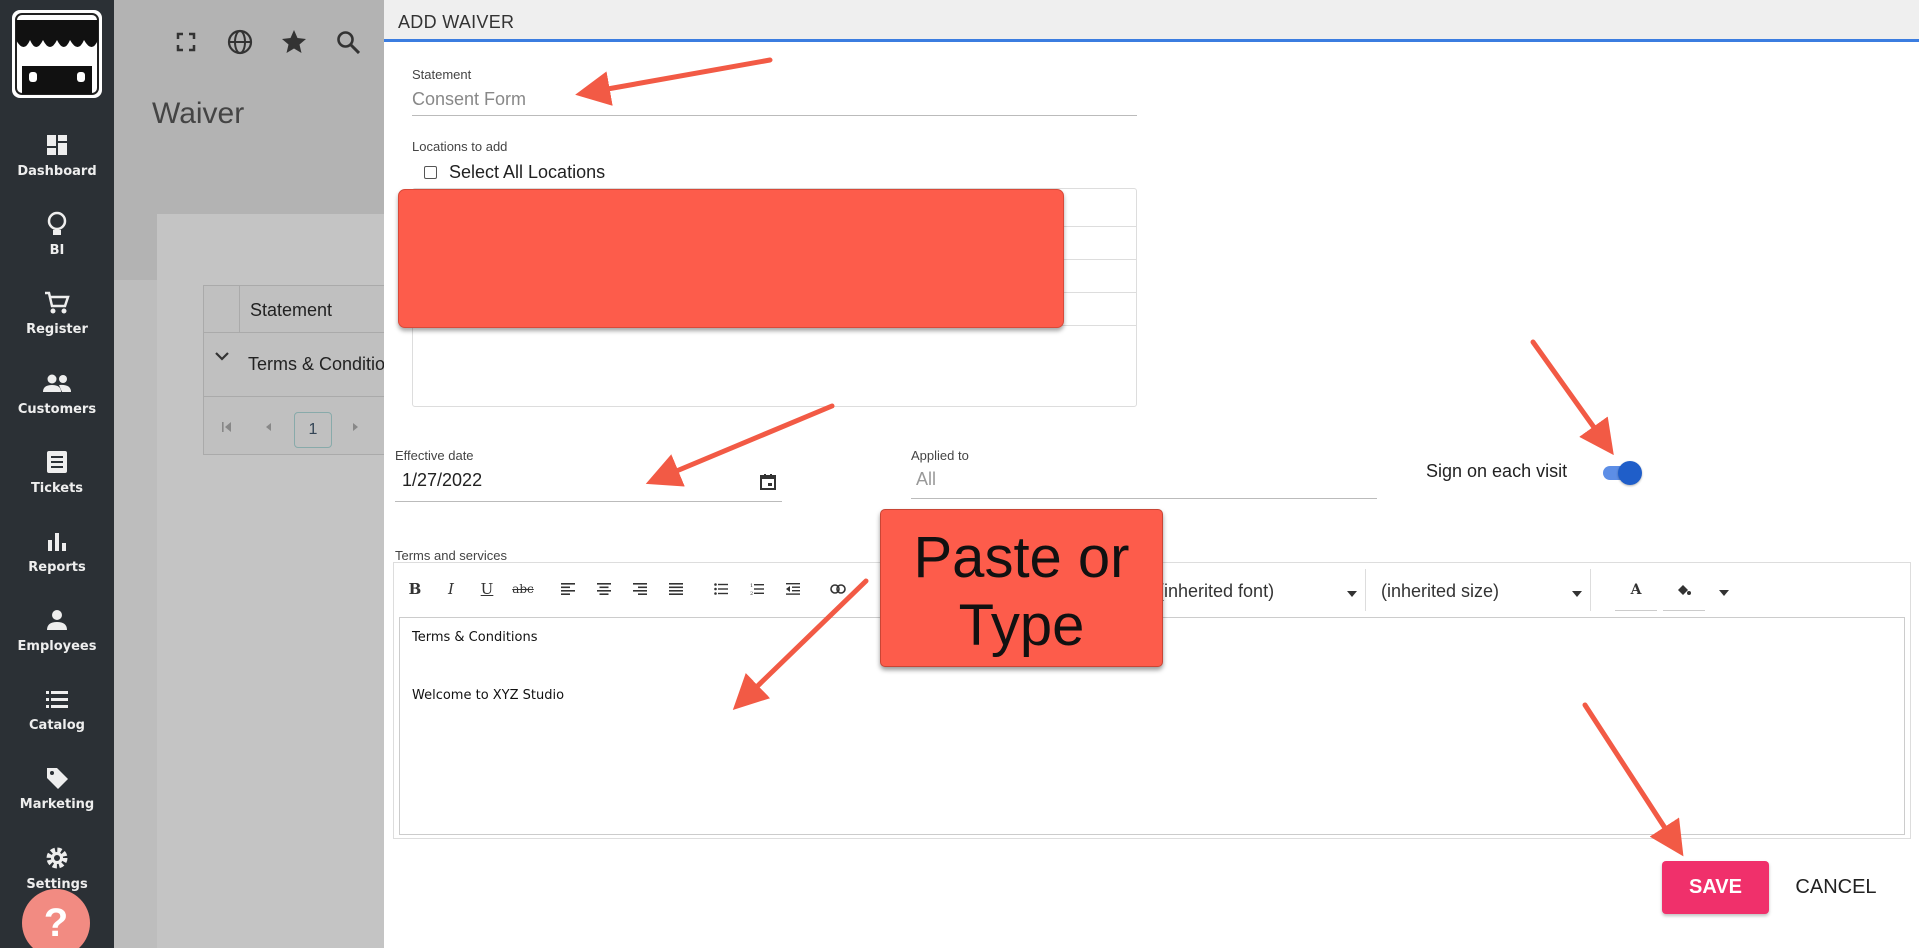 Image resolution: width=1919 pixels, height=948 pixels. I want to click on svg-text: 2, so click(751, 593).